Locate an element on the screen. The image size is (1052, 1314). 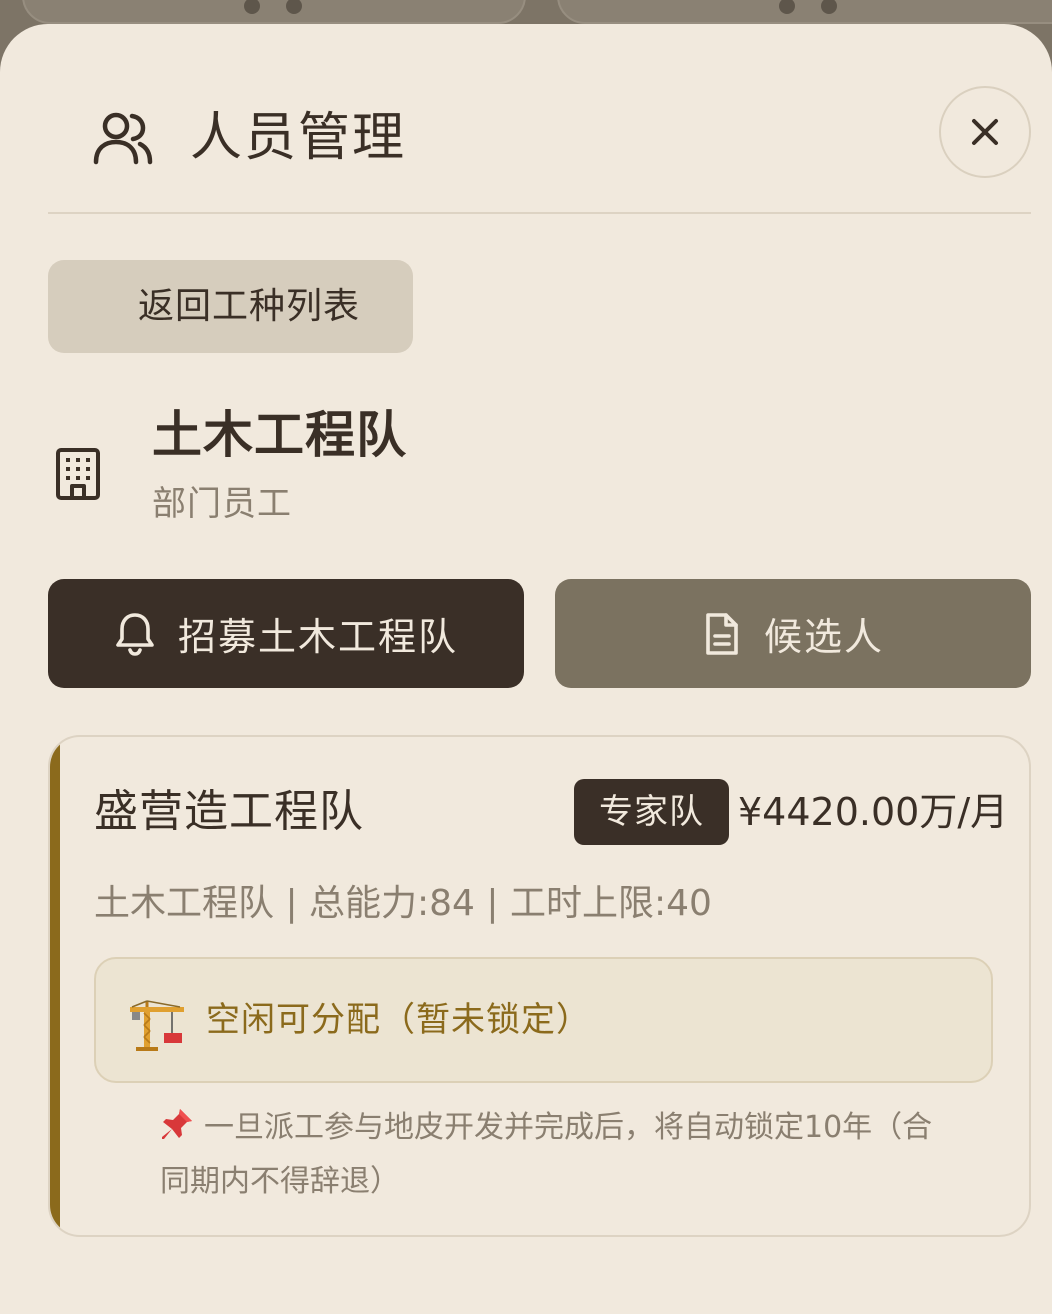
close-icon is located at coordinates (985, 132).